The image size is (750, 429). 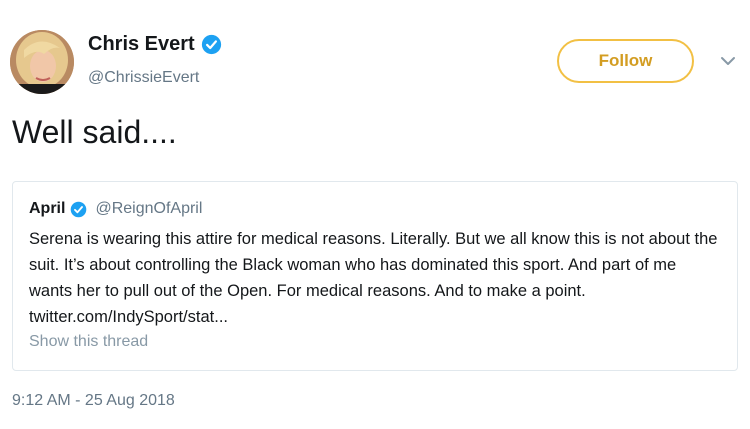 I want to click on avatar, so click(x=42, y=62).